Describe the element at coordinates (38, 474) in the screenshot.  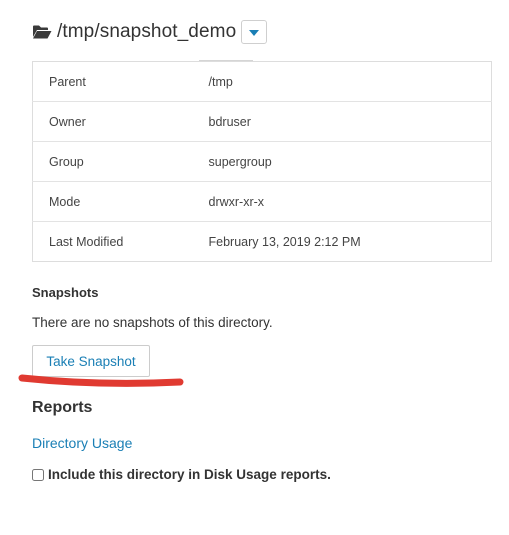
I see `include-in-disk-usage-checkbox` at that location.